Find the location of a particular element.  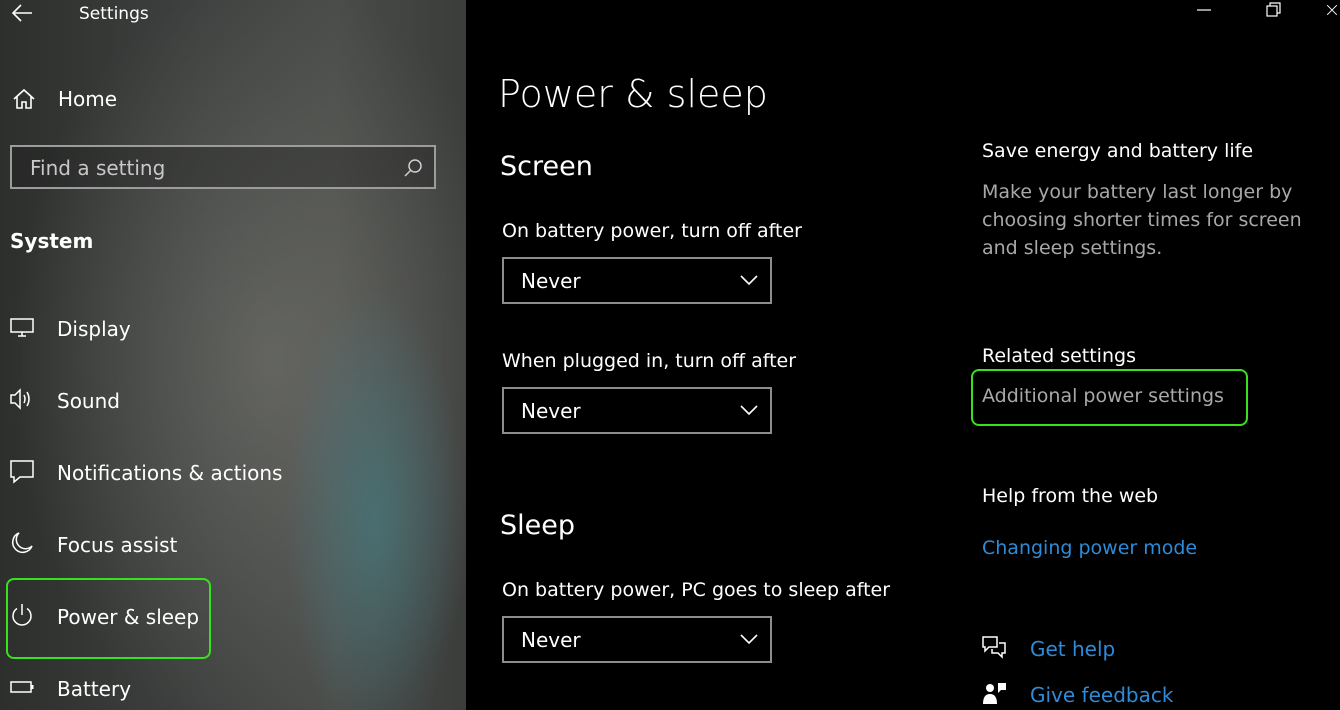

sidebar-item-sound: Sound is located at coordinates (233, 400).